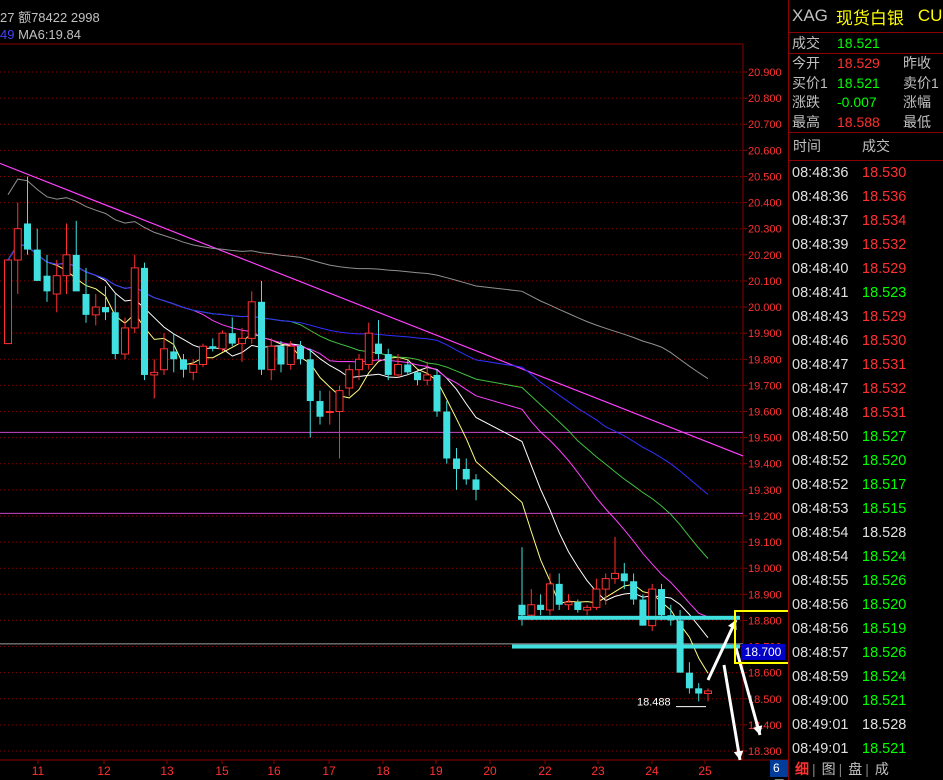 The width and height of the screenshot is (943, 780). Describe the element at coordinates (921, 82) in the screenshot. I see `quote-key2: 卖价1` at that location.